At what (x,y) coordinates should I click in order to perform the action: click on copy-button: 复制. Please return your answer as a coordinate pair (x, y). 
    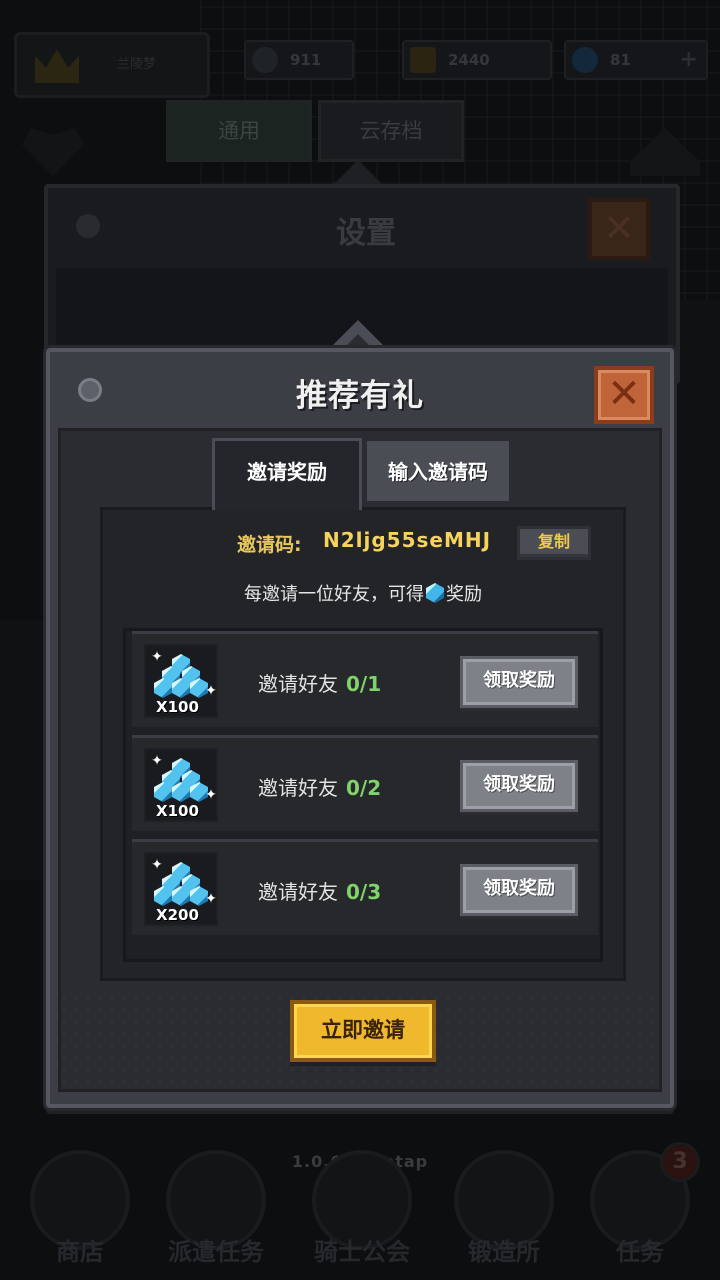
    Looking at the image, I should click on (554, 543).